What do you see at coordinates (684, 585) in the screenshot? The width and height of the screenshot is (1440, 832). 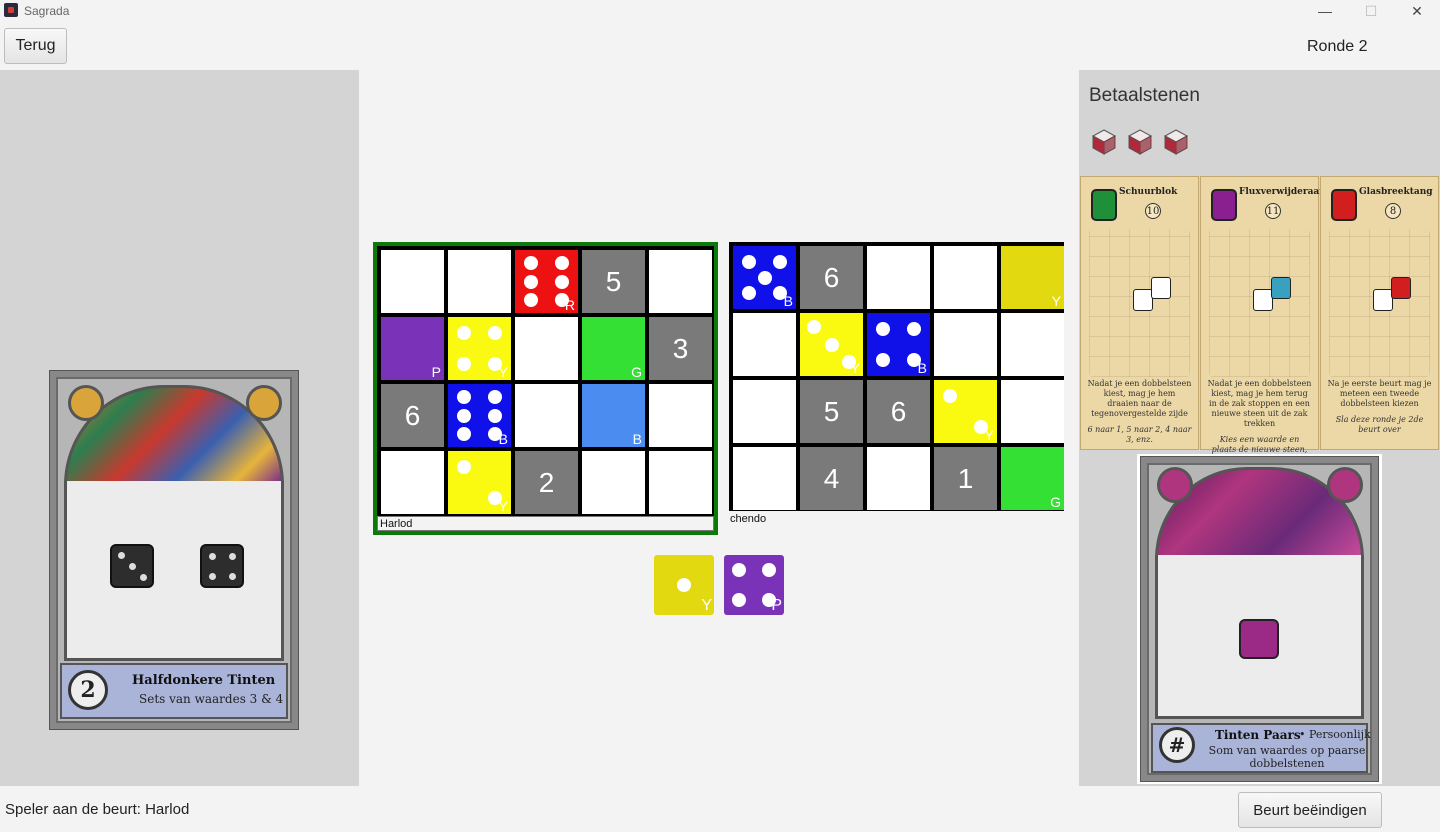 I see `draft-die: Y` at bounding box center [684, 585].